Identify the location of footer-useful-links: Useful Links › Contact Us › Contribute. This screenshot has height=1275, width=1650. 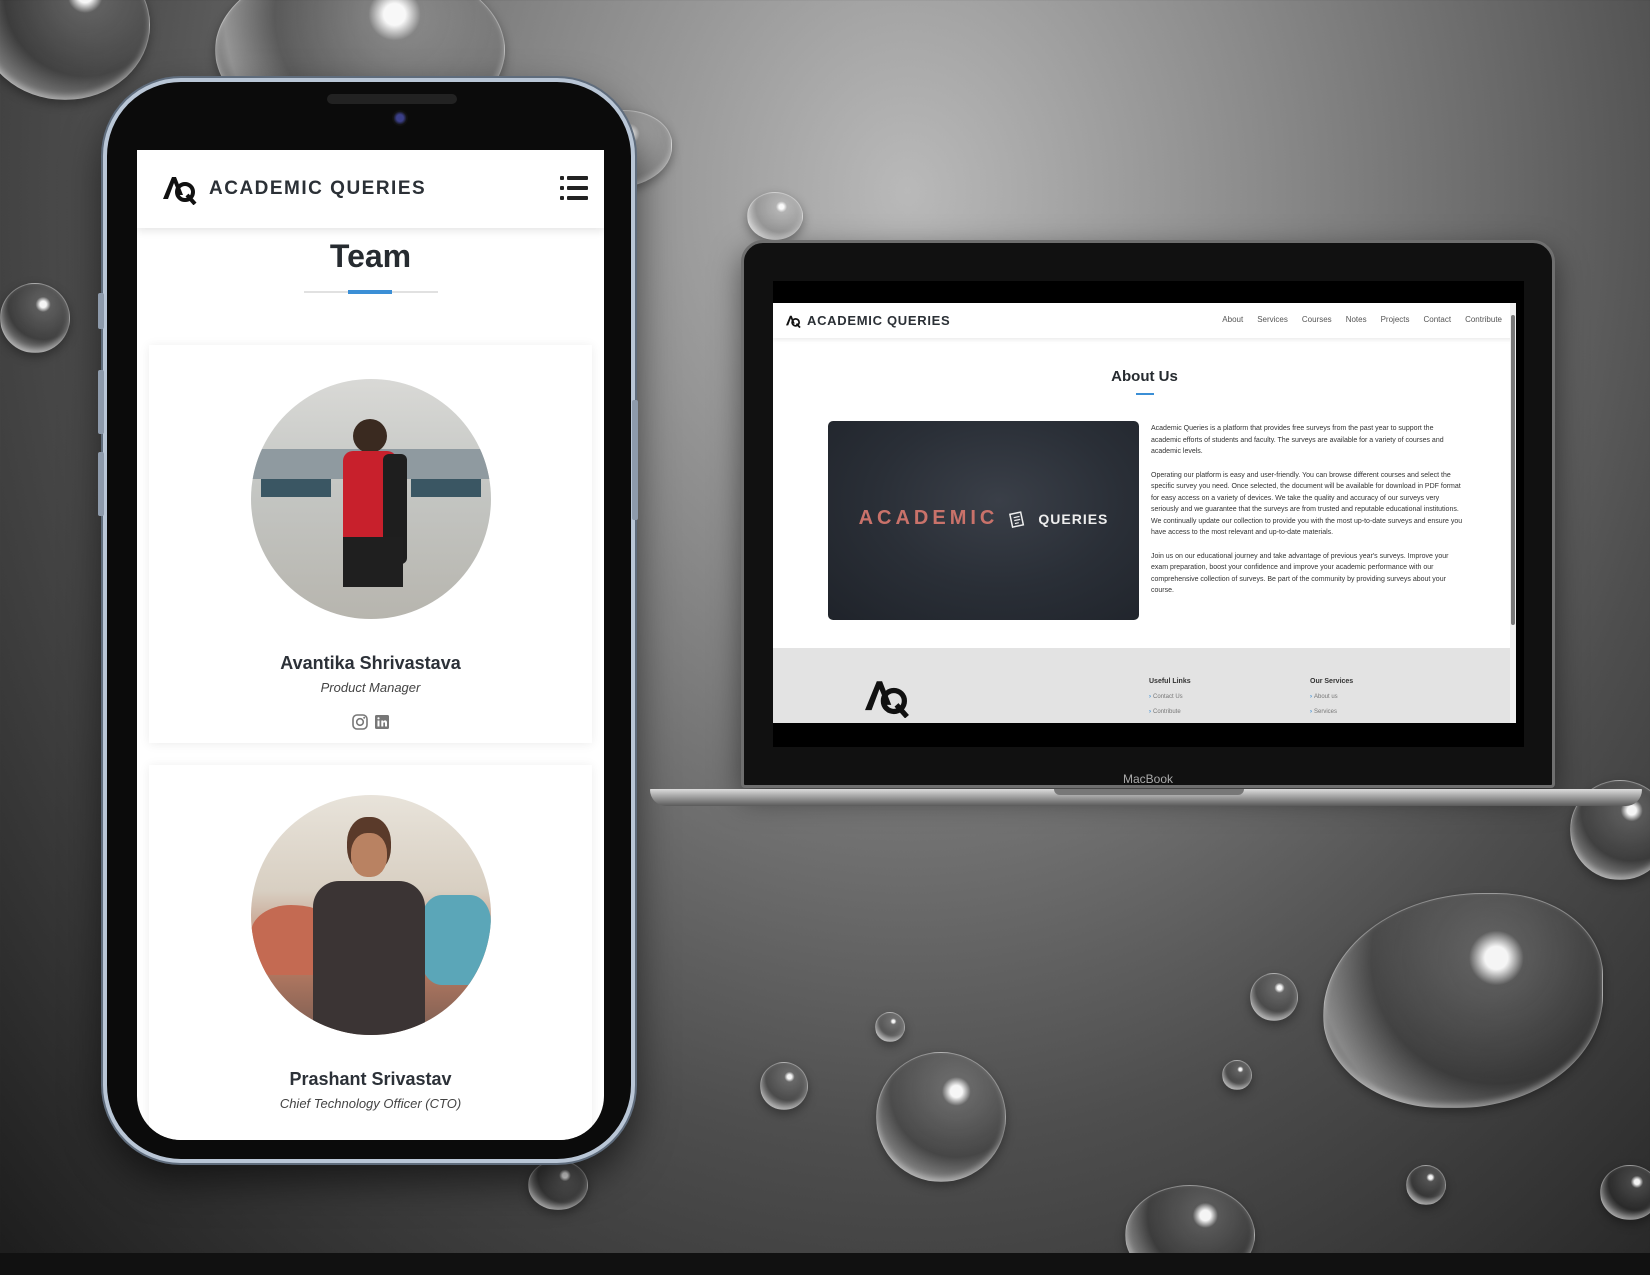
(1170, 696).